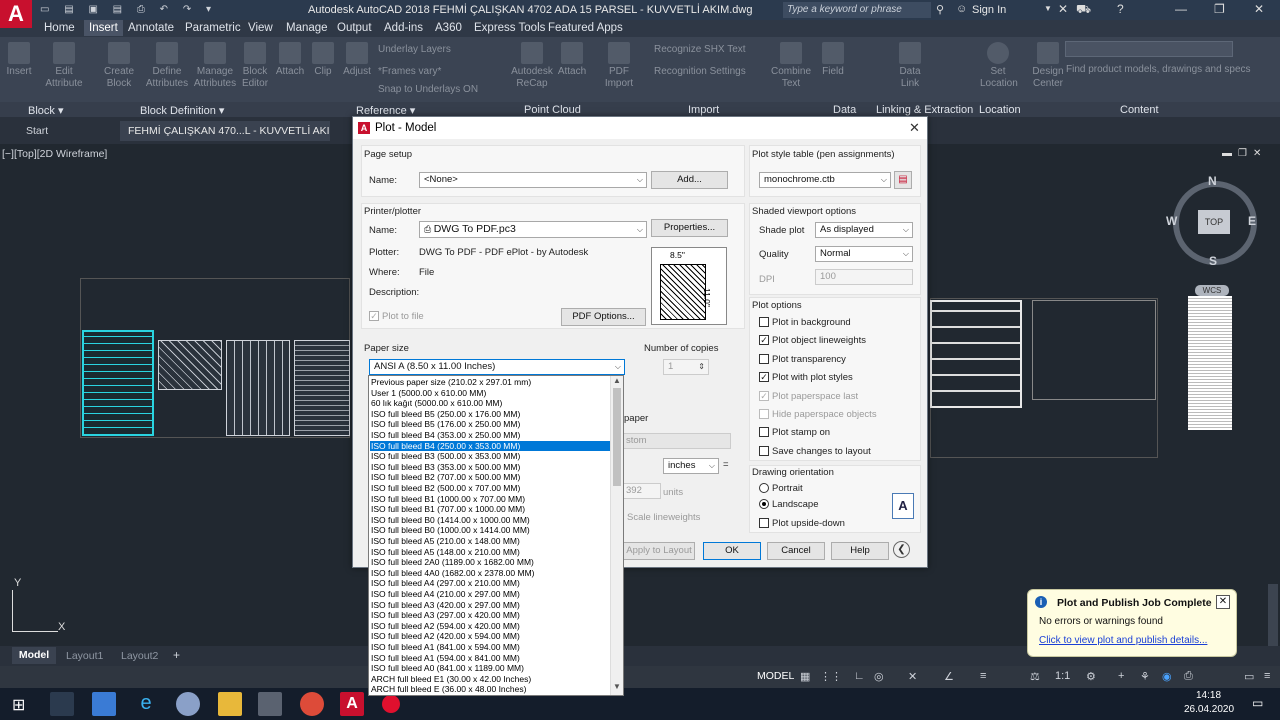  What do you see at coordinates (879, 676) in the screenshot?
I see `polar-icon: ◎` at bounding box center [879, 676].